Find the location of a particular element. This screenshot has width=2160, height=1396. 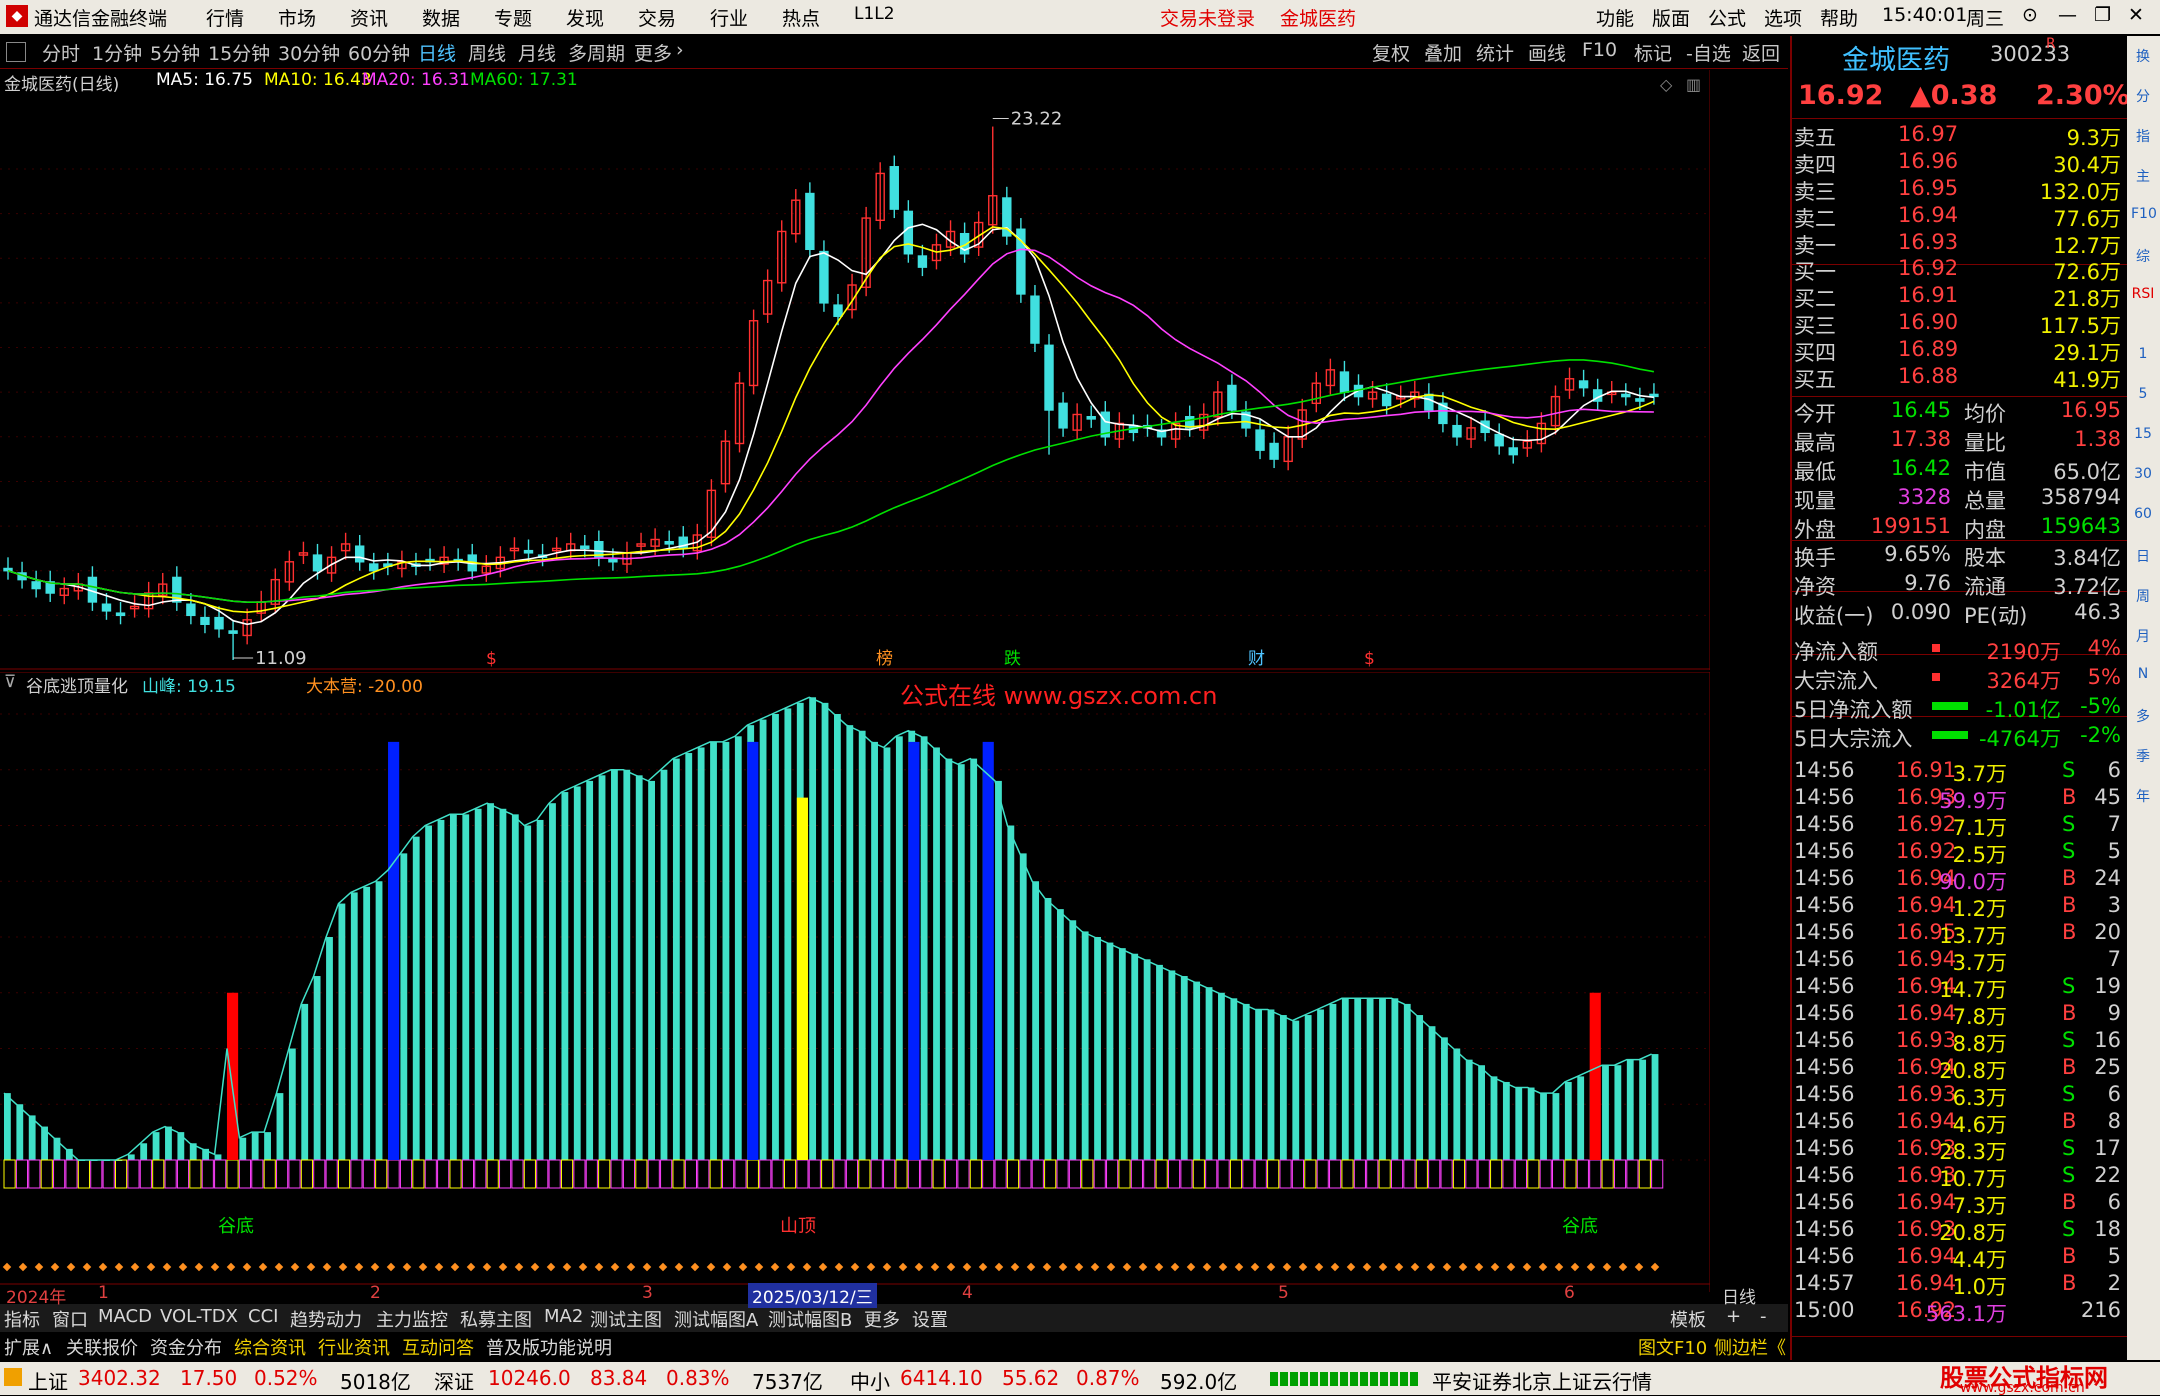

menu-industry: 行业 is located at coordinates (729, 17).